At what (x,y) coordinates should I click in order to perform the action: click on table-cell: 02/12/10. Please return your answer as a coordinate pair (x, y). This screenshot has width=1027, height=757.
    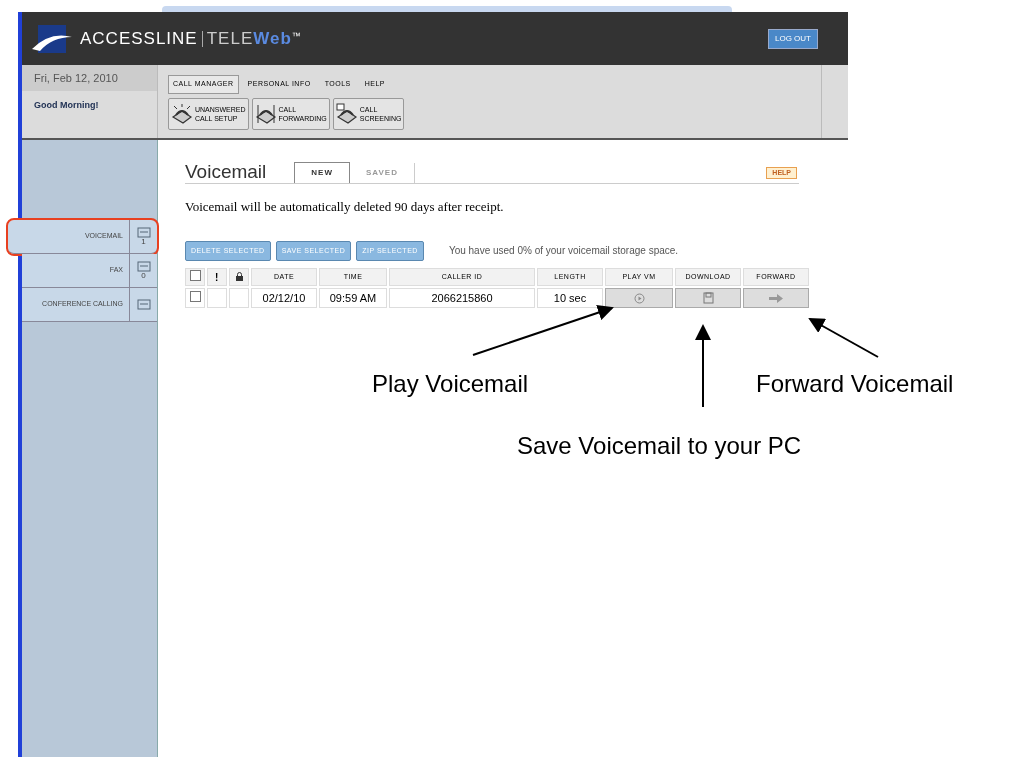
    Looking at the image, I should click on (284, 298).